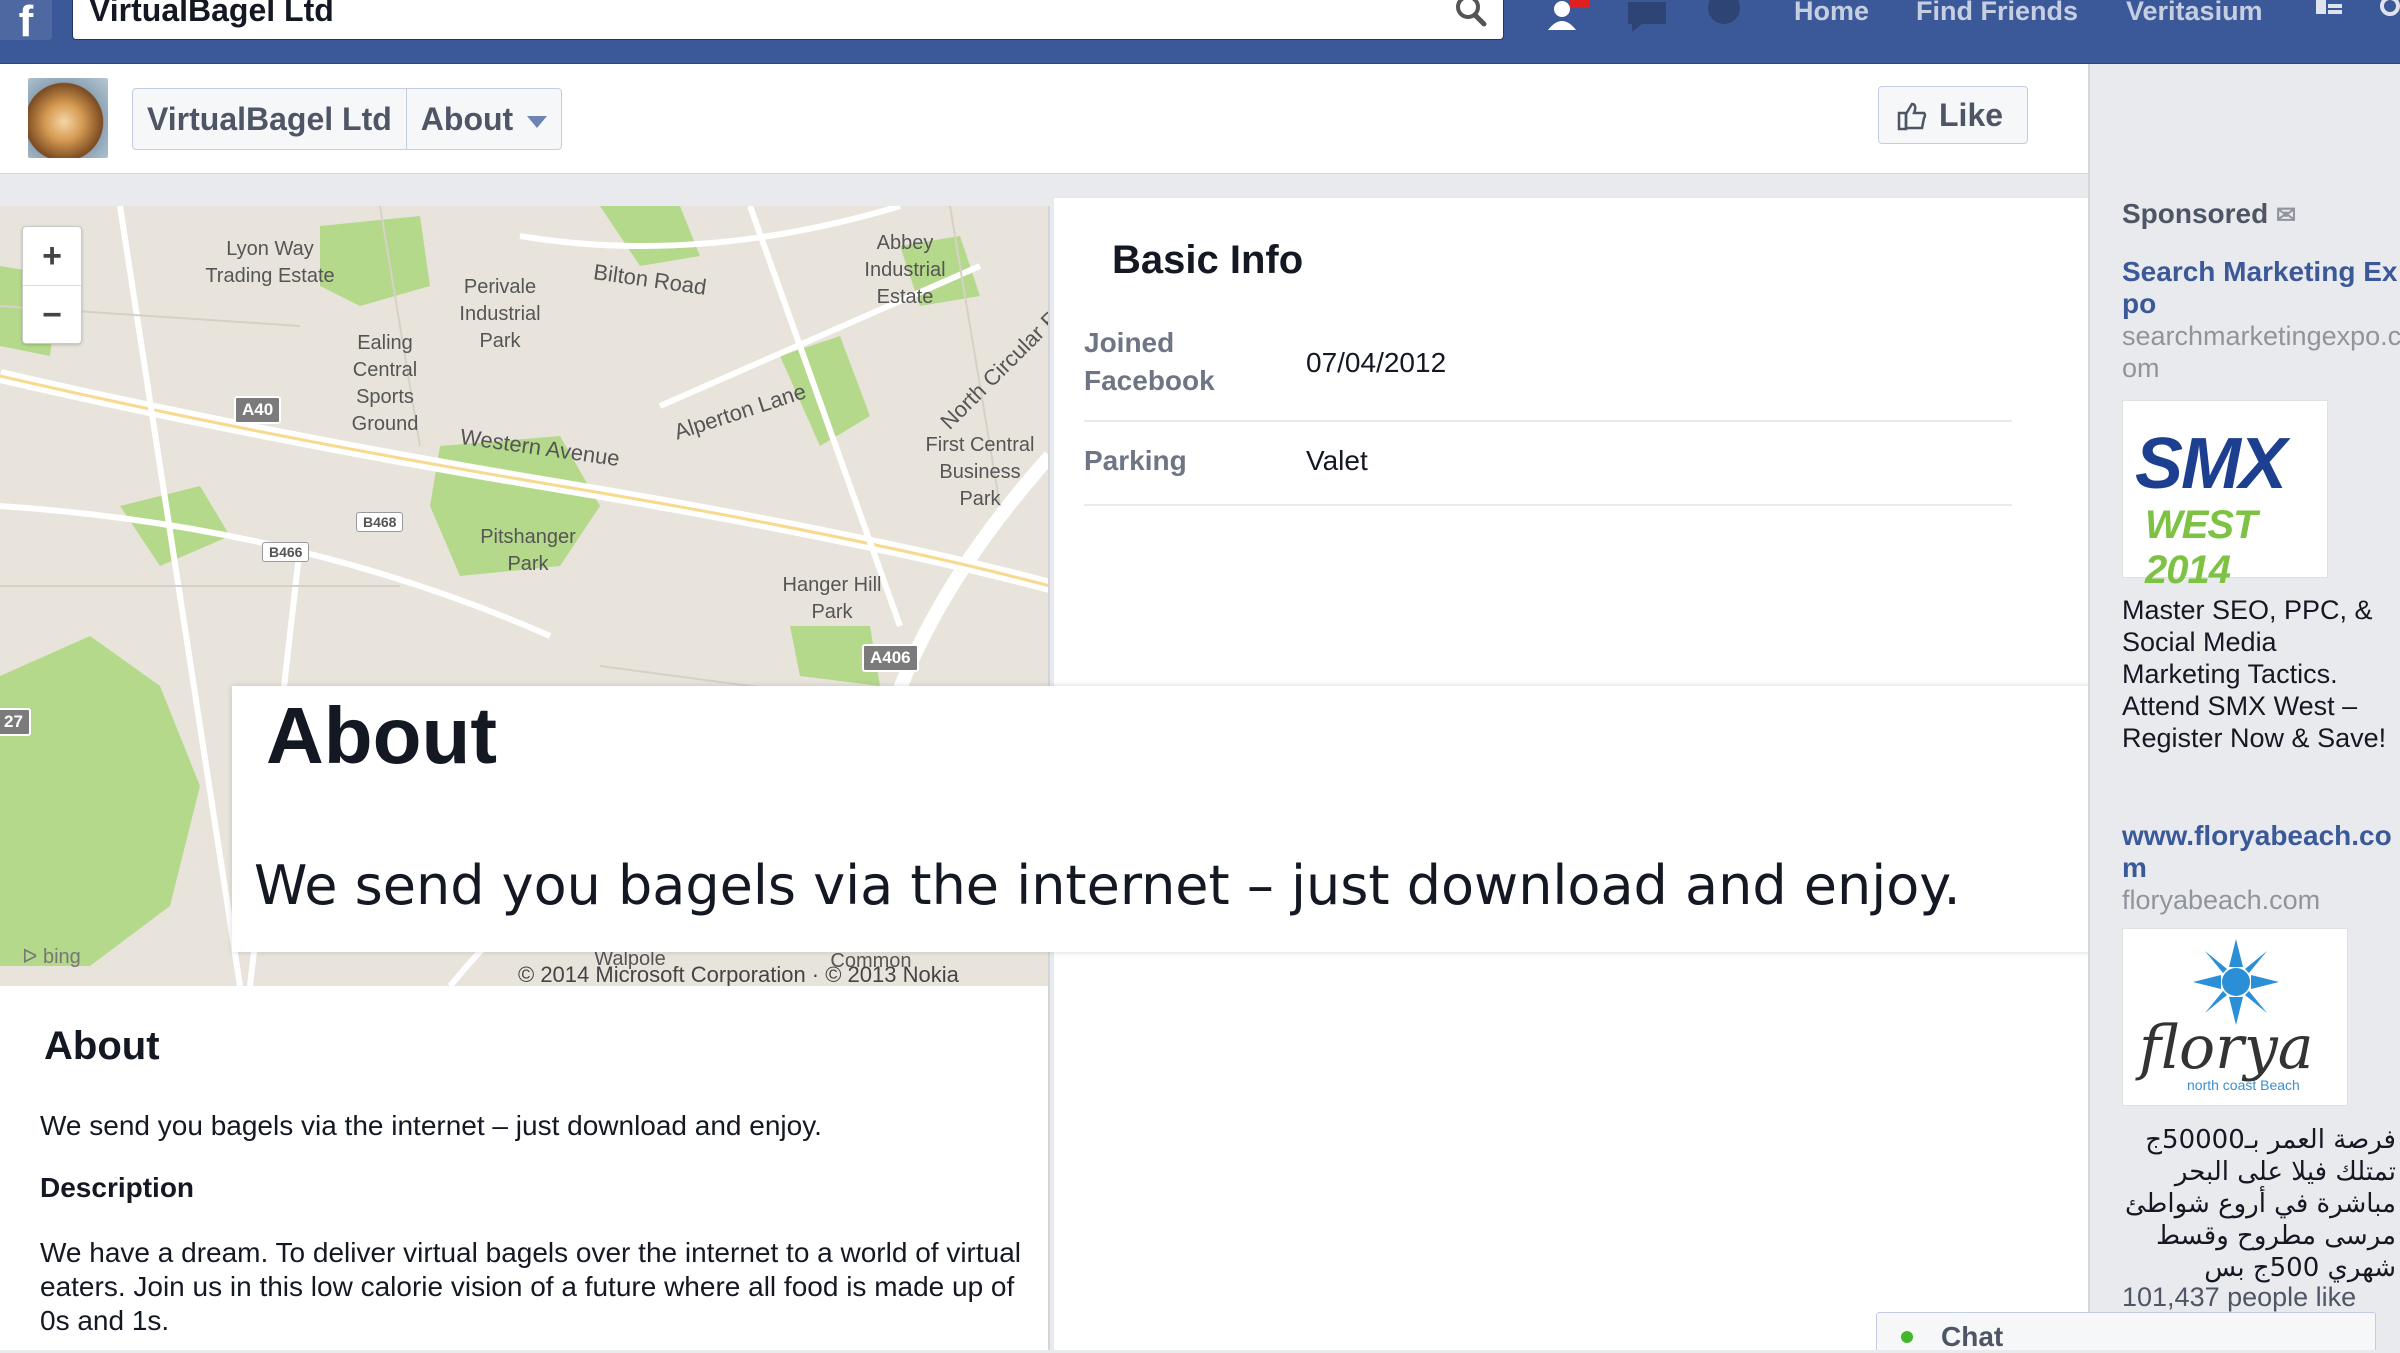  What do you see at coordinates (2221, 900) in the screenshot?
I see `ad-domain: floryabeach.com` at bounding box center [2221, 900].